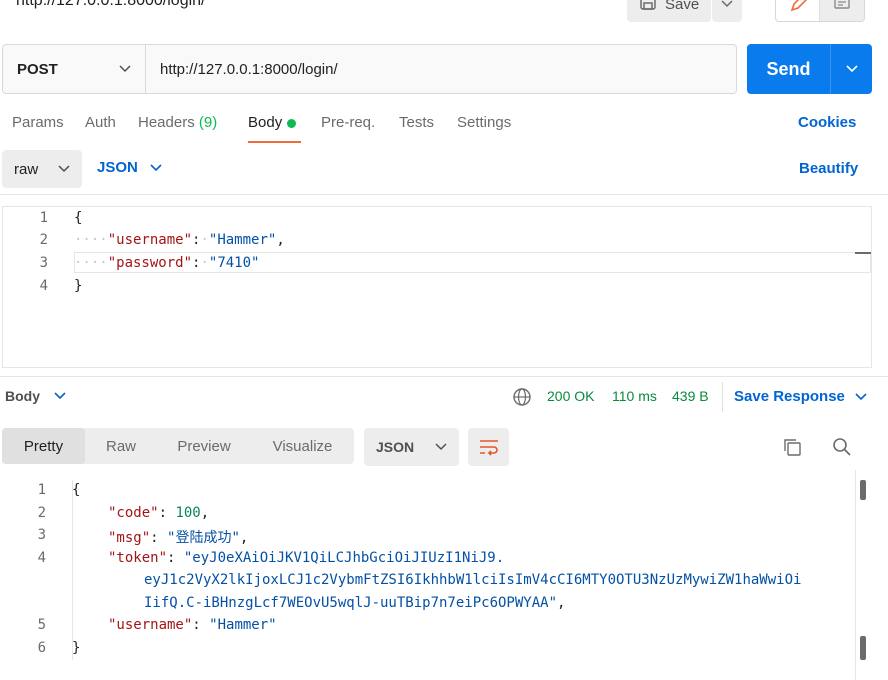  What do you see at coordinates (855, 575) in the screenshot?
I see `response-scrollbar-track` at bounding box center [855, 575].